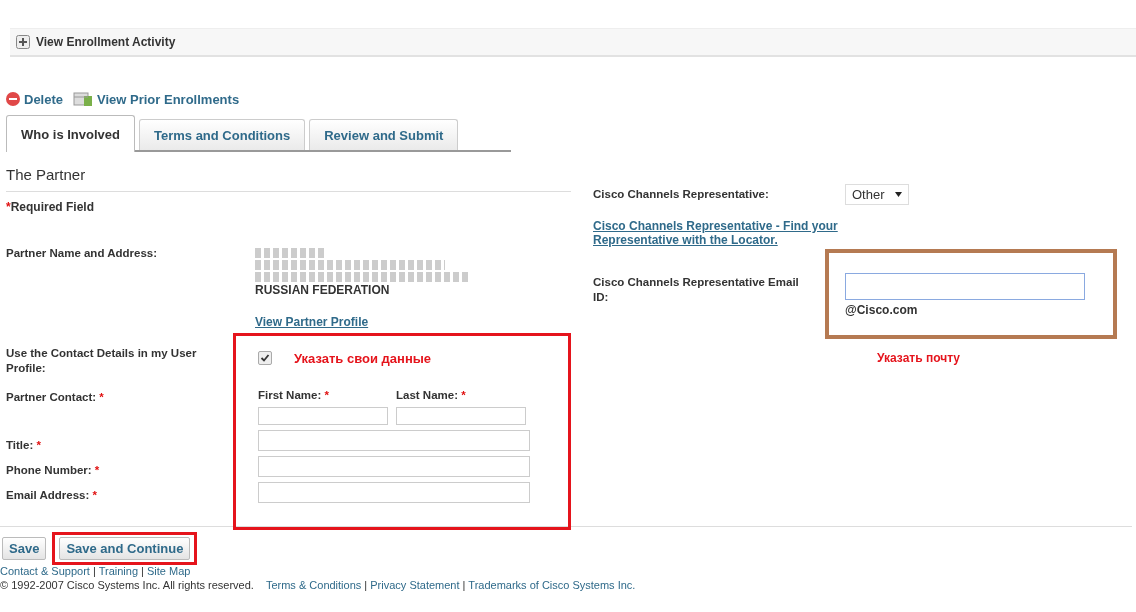 This screenshot has height=612, width=1136. What do you see at coordinates (55, 397) in the screenshot?
I see `field-label: Partner Contact: *` at bounding box center [55, 397].